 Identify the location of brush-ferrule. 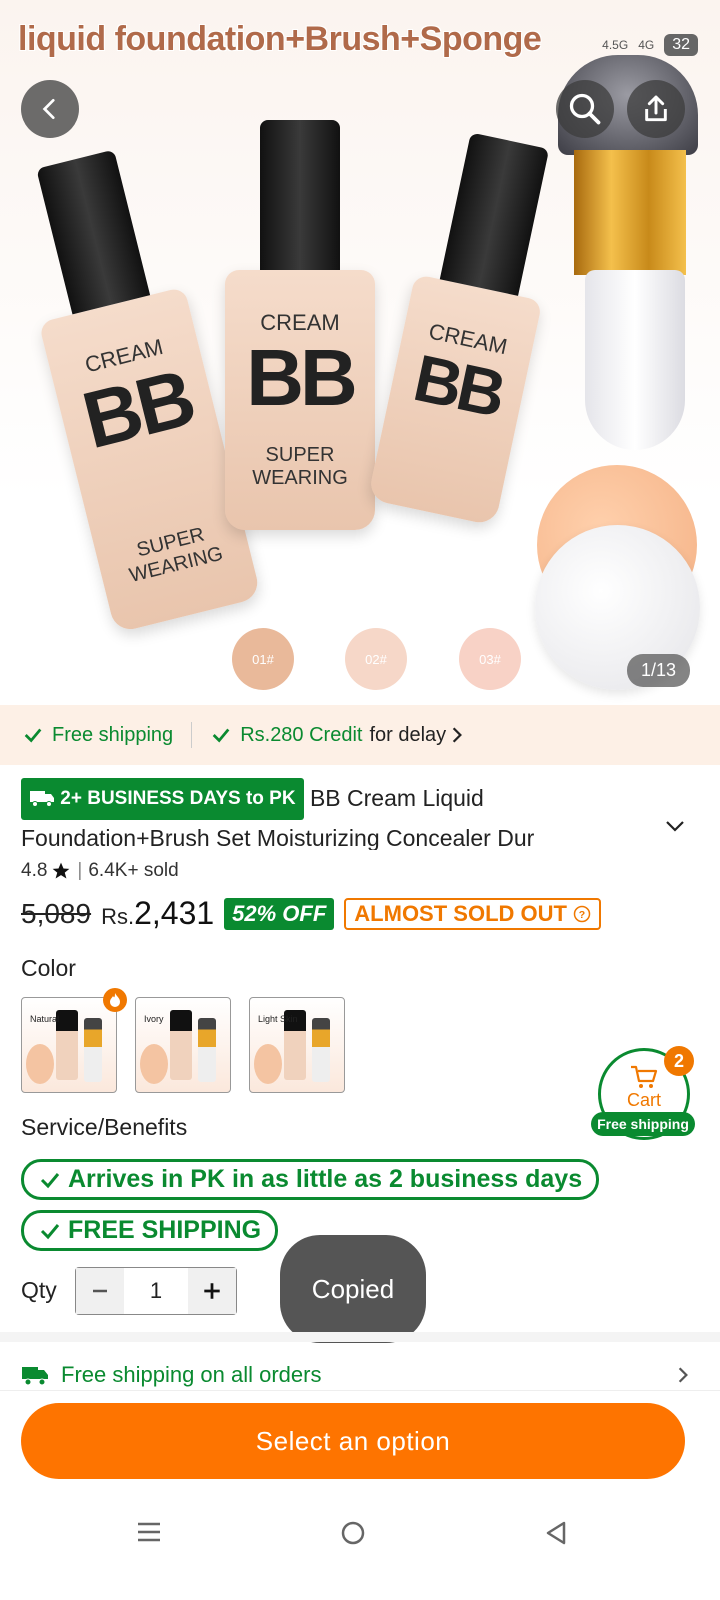
(630, 212).